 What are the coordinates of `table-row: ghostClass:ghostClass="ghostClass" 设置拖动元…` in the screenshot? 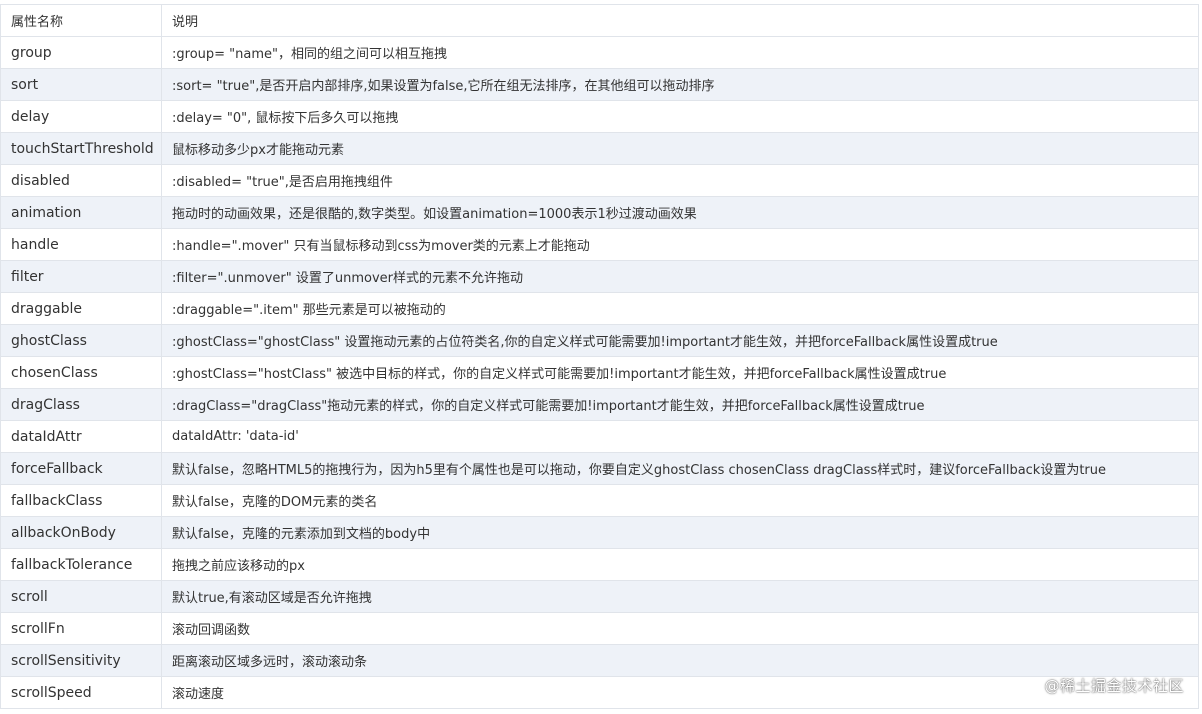 It's located at (599, 340).